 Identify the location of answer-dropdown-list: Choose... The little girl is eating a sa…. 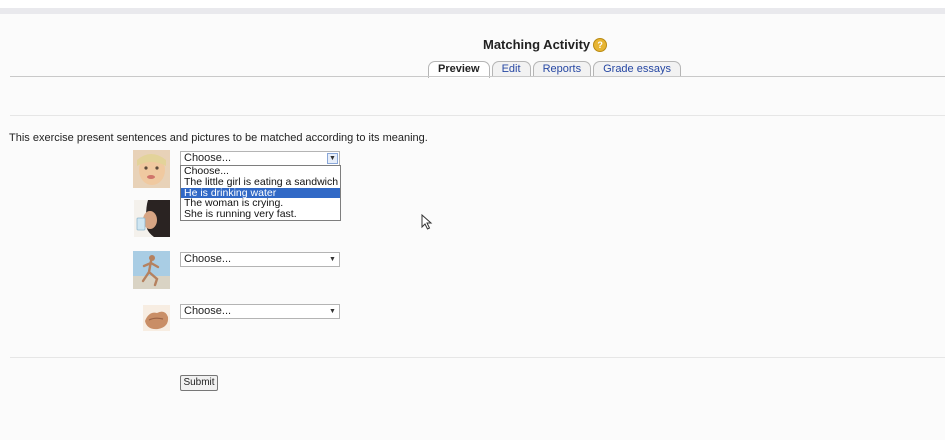
(260, 193).